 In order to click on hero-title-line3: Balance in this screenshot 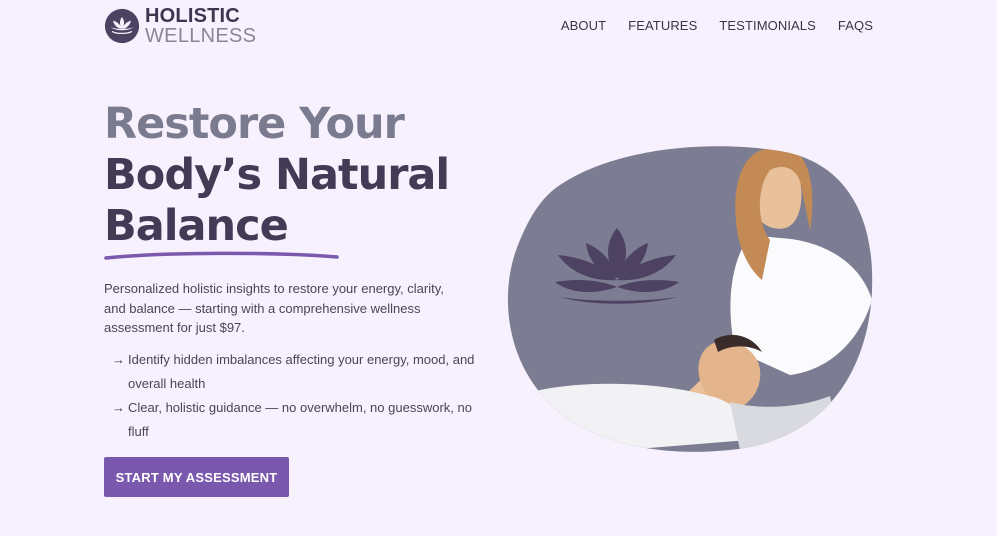, I will do `click(196, 226)`.